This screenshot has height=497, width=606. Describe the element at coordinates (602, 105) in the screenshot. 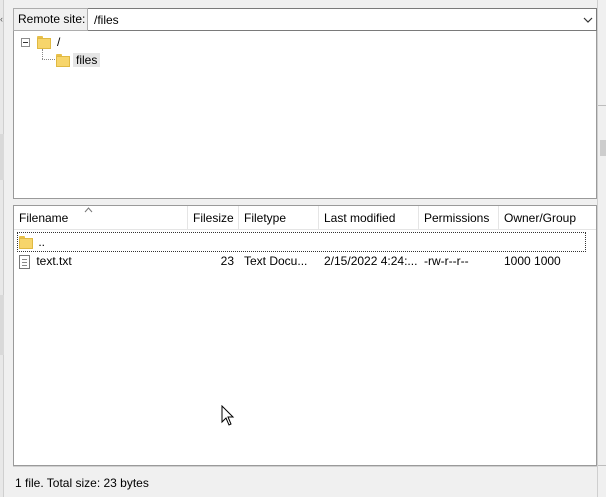

I see `right-pane-divider` at that location.